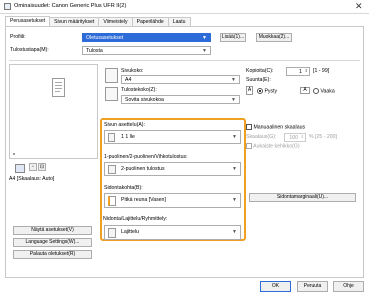 The image size is (369, 296). I want to click on portrait-radio: Pysty, so click(267, 91).